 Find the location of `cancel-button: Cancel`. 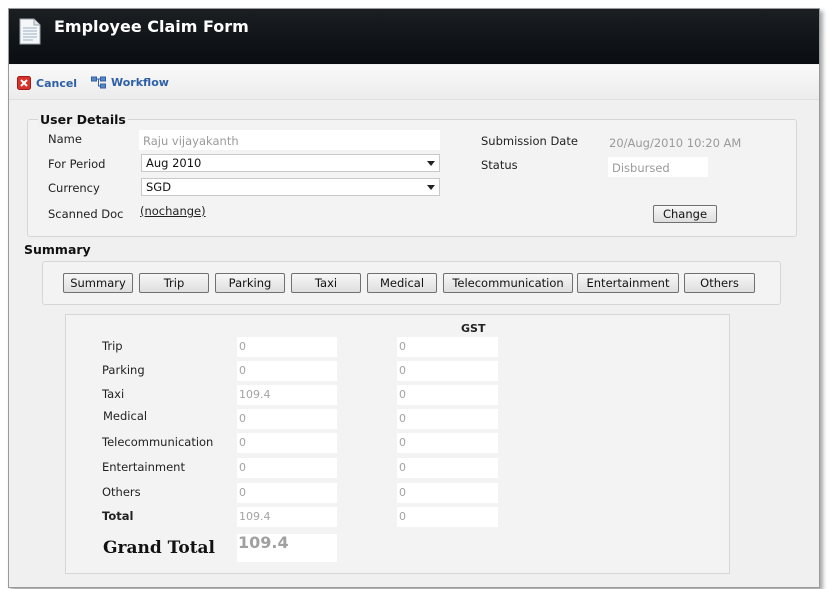

cancel-button: Cancel is located at coordinates (47, 83).